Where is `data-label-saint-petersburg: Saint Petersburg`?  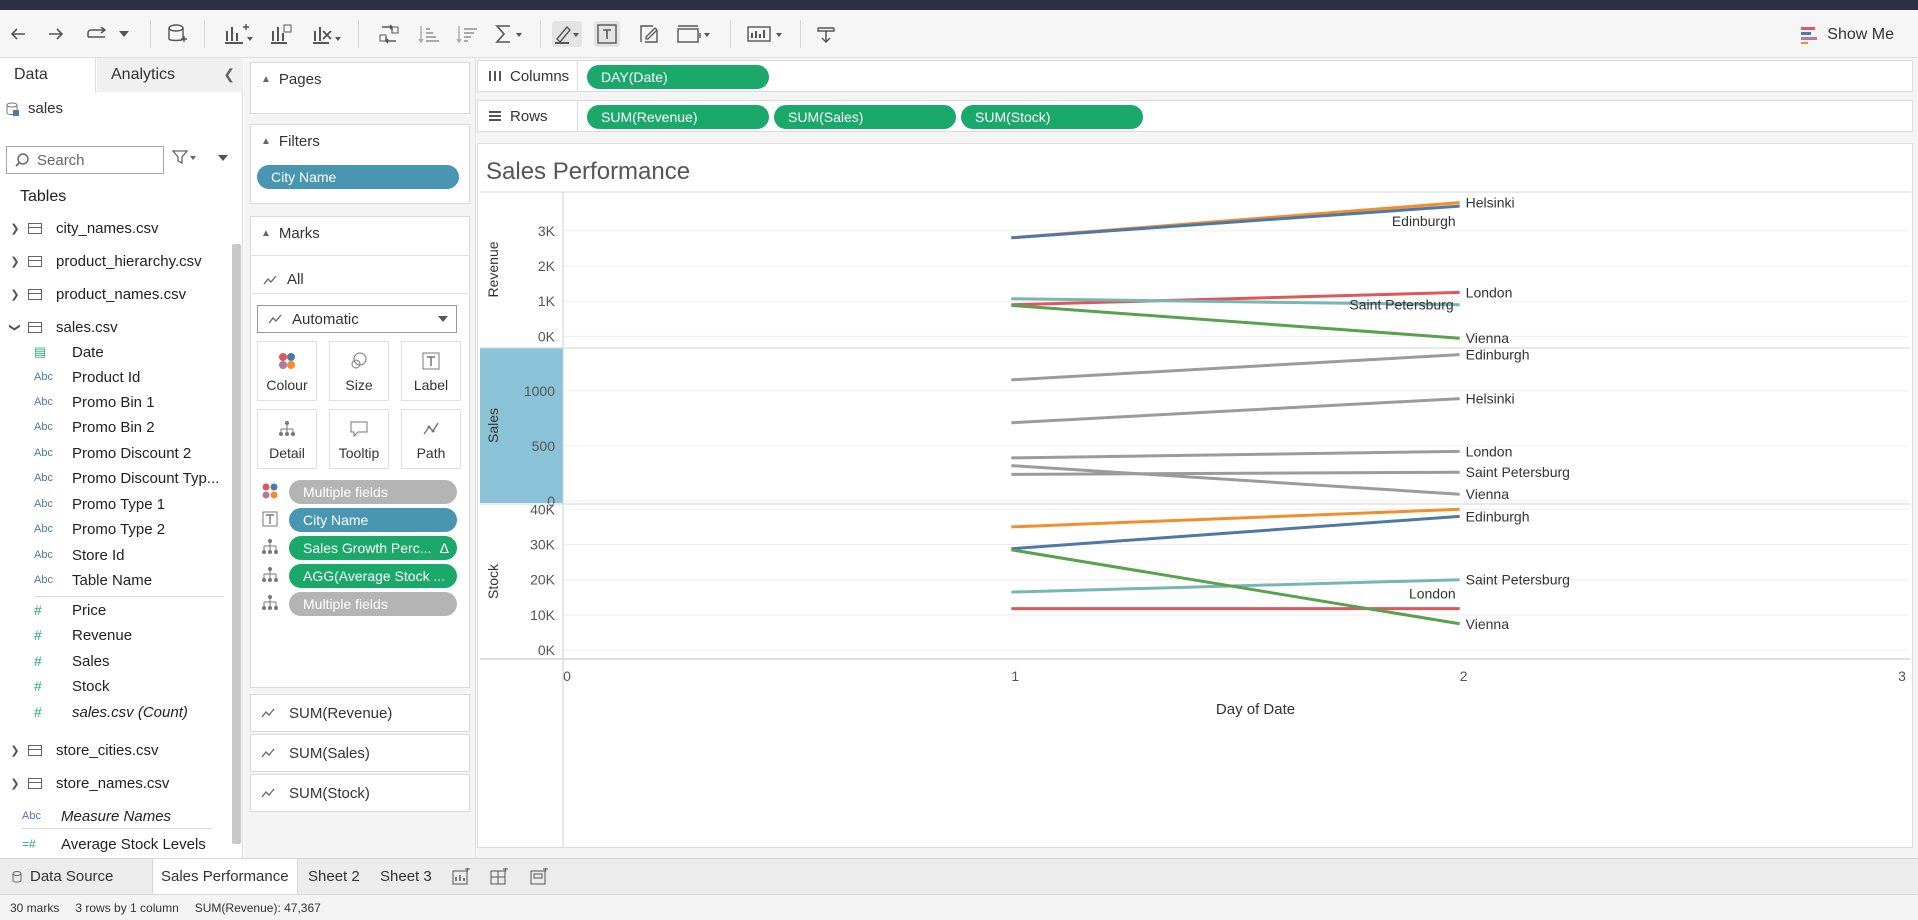 data-label-saint-petersburg: Saint Petersburg is located at coordinates (1401, 305).